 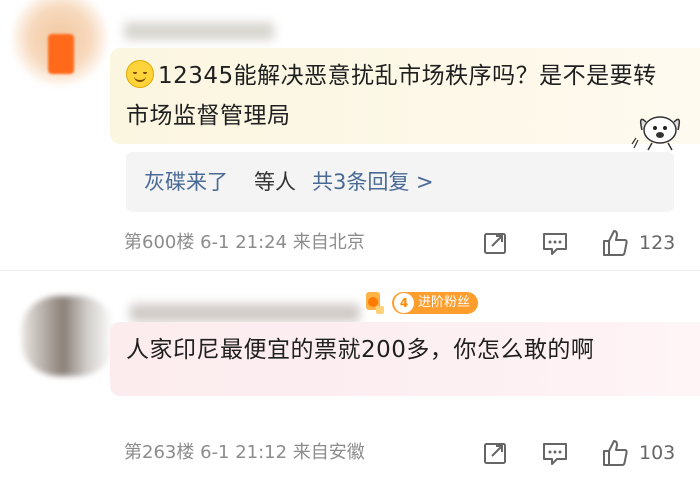 What do you see at coordinates (244, 452) in the screenshot?
I see `comment-meta: 第263楼 6-1 21:12 来自安徽` at bounding box center [244, 452].